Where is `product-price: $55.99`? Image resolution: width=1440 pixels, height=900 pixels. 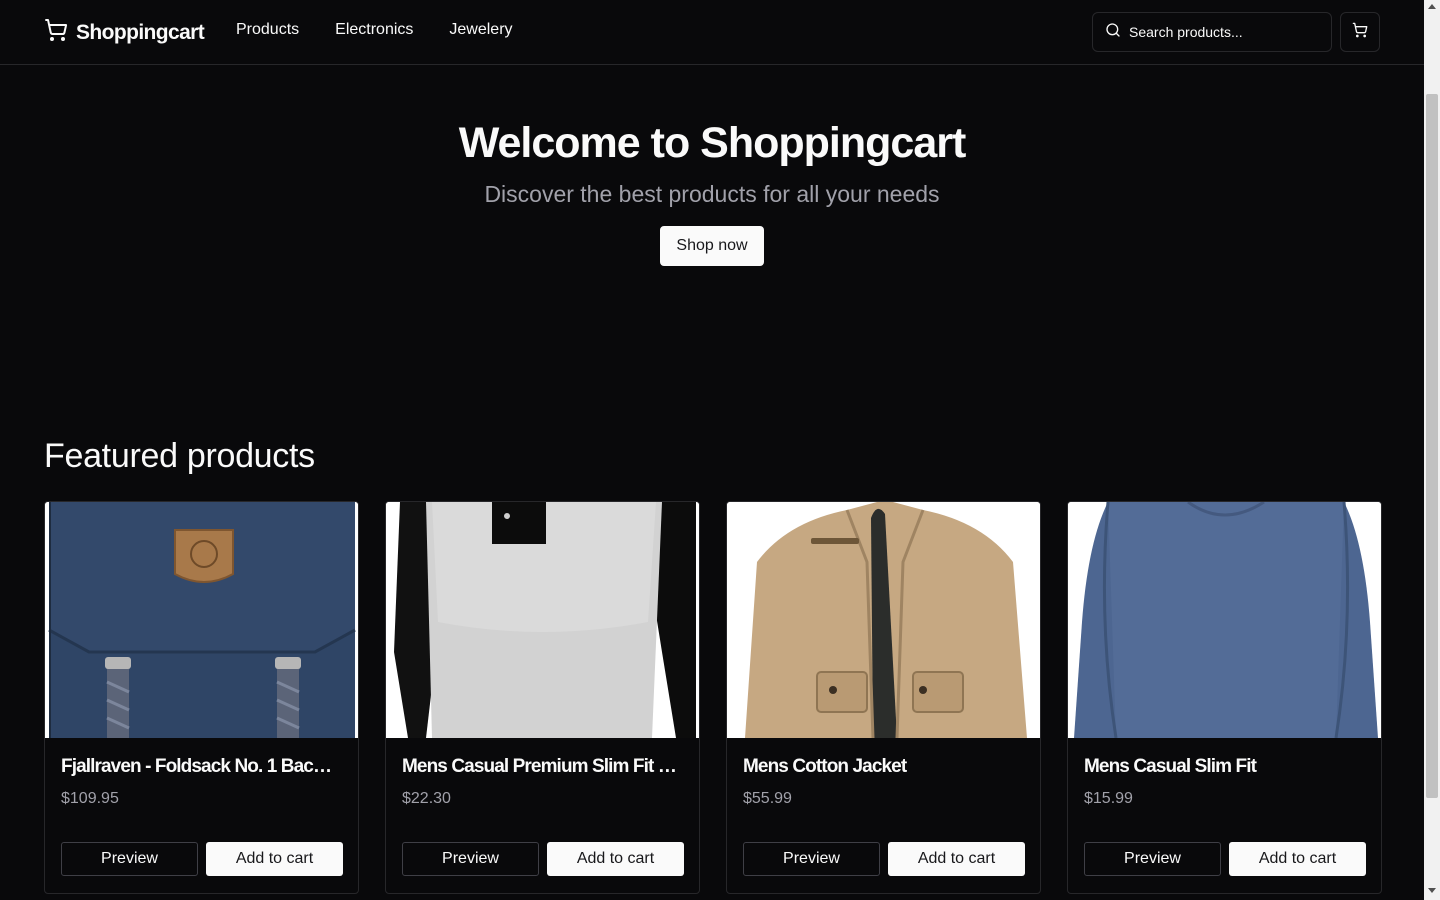 product-price: $55.99 is located at coordinates (767, 798).